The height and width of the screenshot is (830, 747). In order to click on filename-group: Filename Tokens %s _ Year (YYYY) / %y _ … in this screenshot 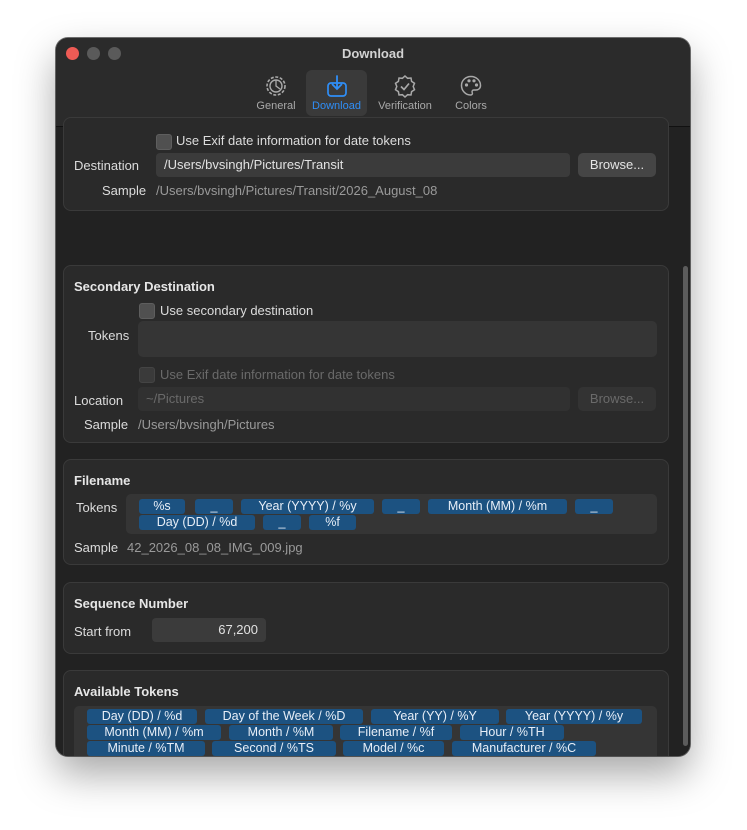, I will do `click(366, 512)`.